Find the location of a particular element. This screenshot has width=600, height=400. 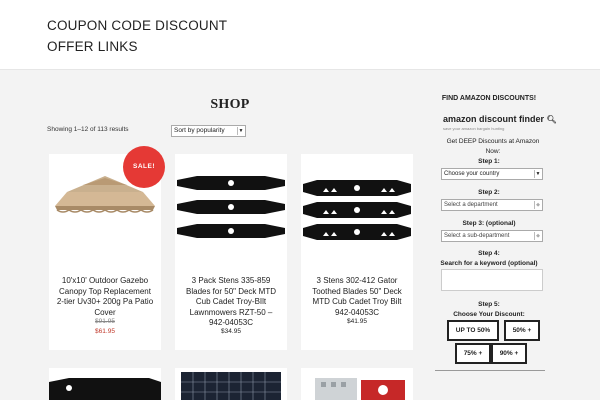

orderby-select: Sort by popularity ▼ is located at coordinates (208, 131).